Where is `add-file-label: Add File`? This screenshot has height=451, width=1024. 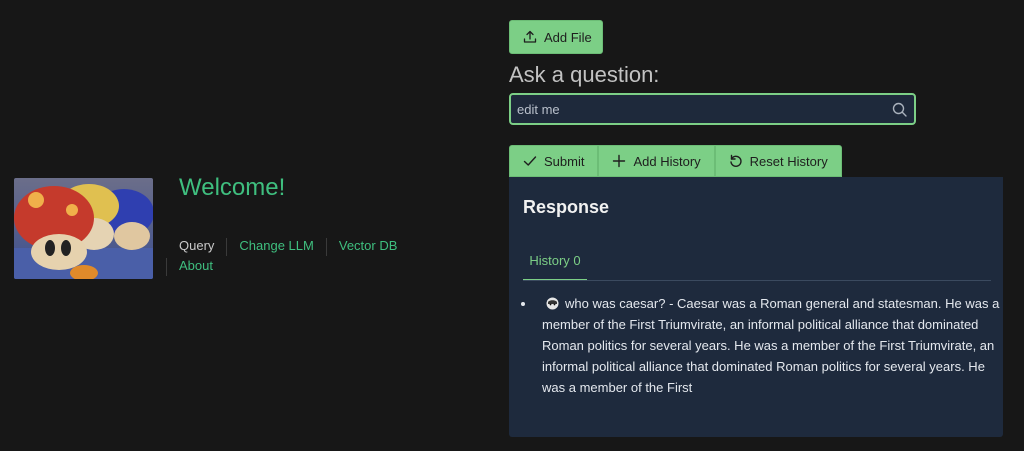
add-file-label: Add File is located at coordinates (568, 37).